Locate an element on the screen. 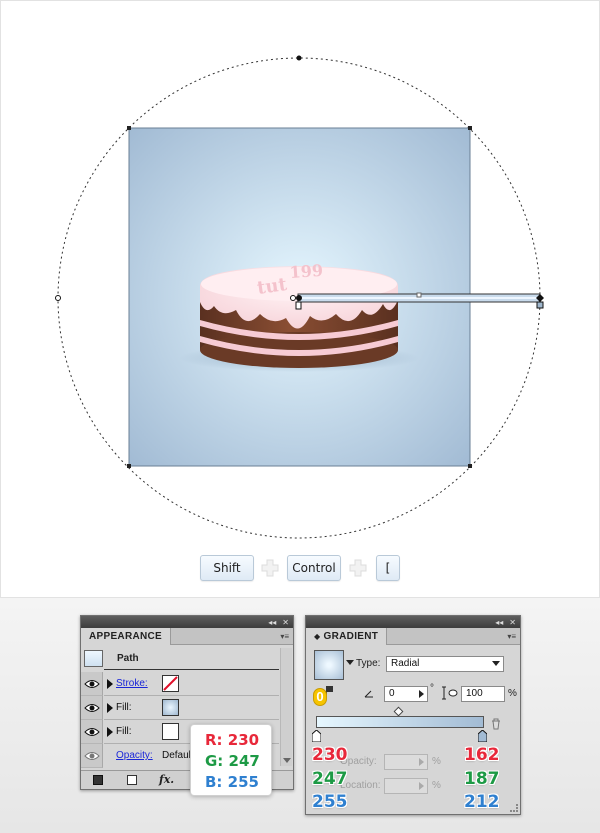 This screenshot has width=600, height=833. scroll-down-icon is located at coordinates (287, 760).